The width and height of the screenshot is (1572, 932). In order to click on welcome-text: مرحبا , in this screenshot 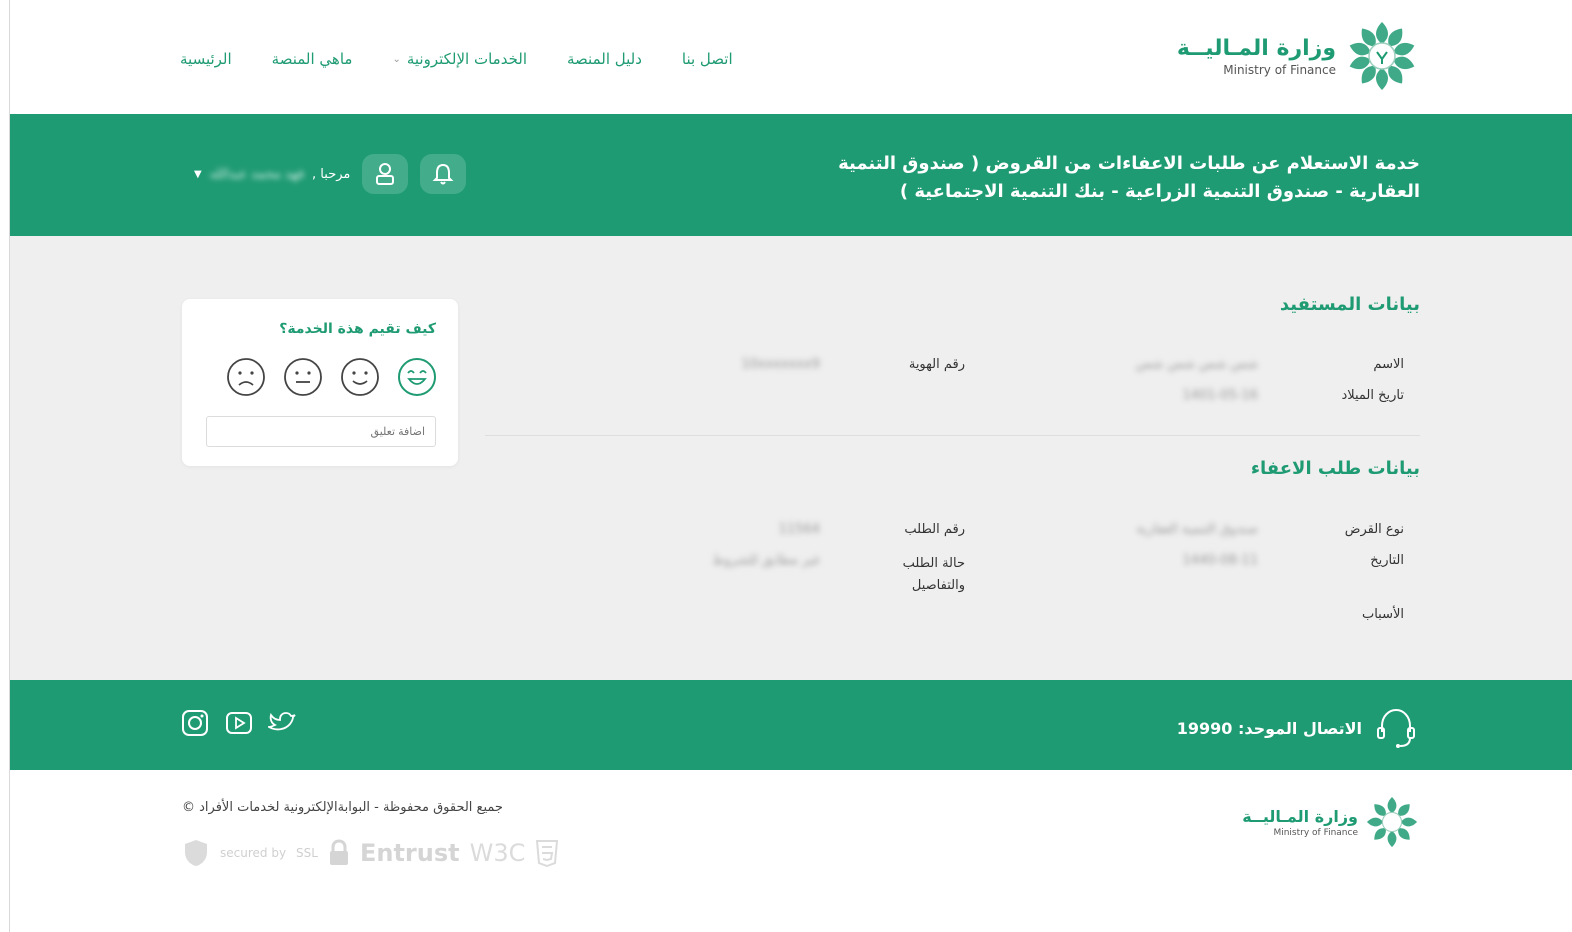, I will do `click(331, 174)`.